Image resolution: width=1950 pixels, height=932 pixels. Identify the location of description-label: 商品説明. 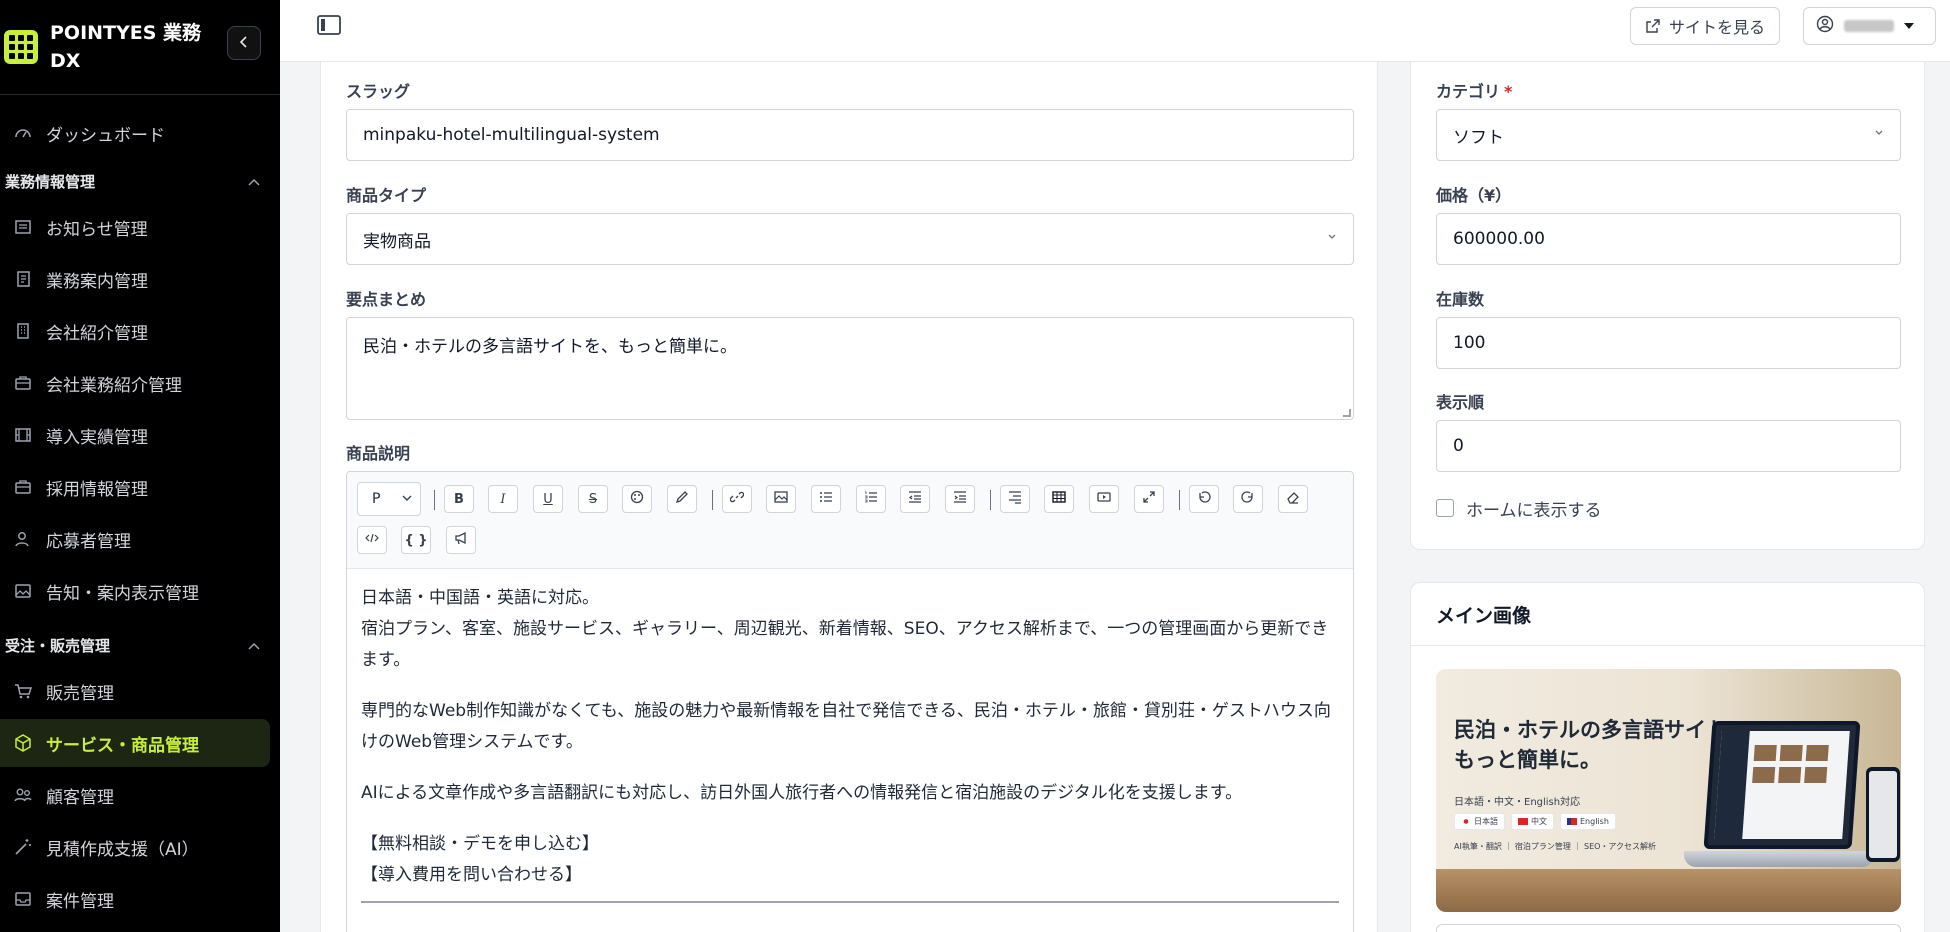
(378, 453).